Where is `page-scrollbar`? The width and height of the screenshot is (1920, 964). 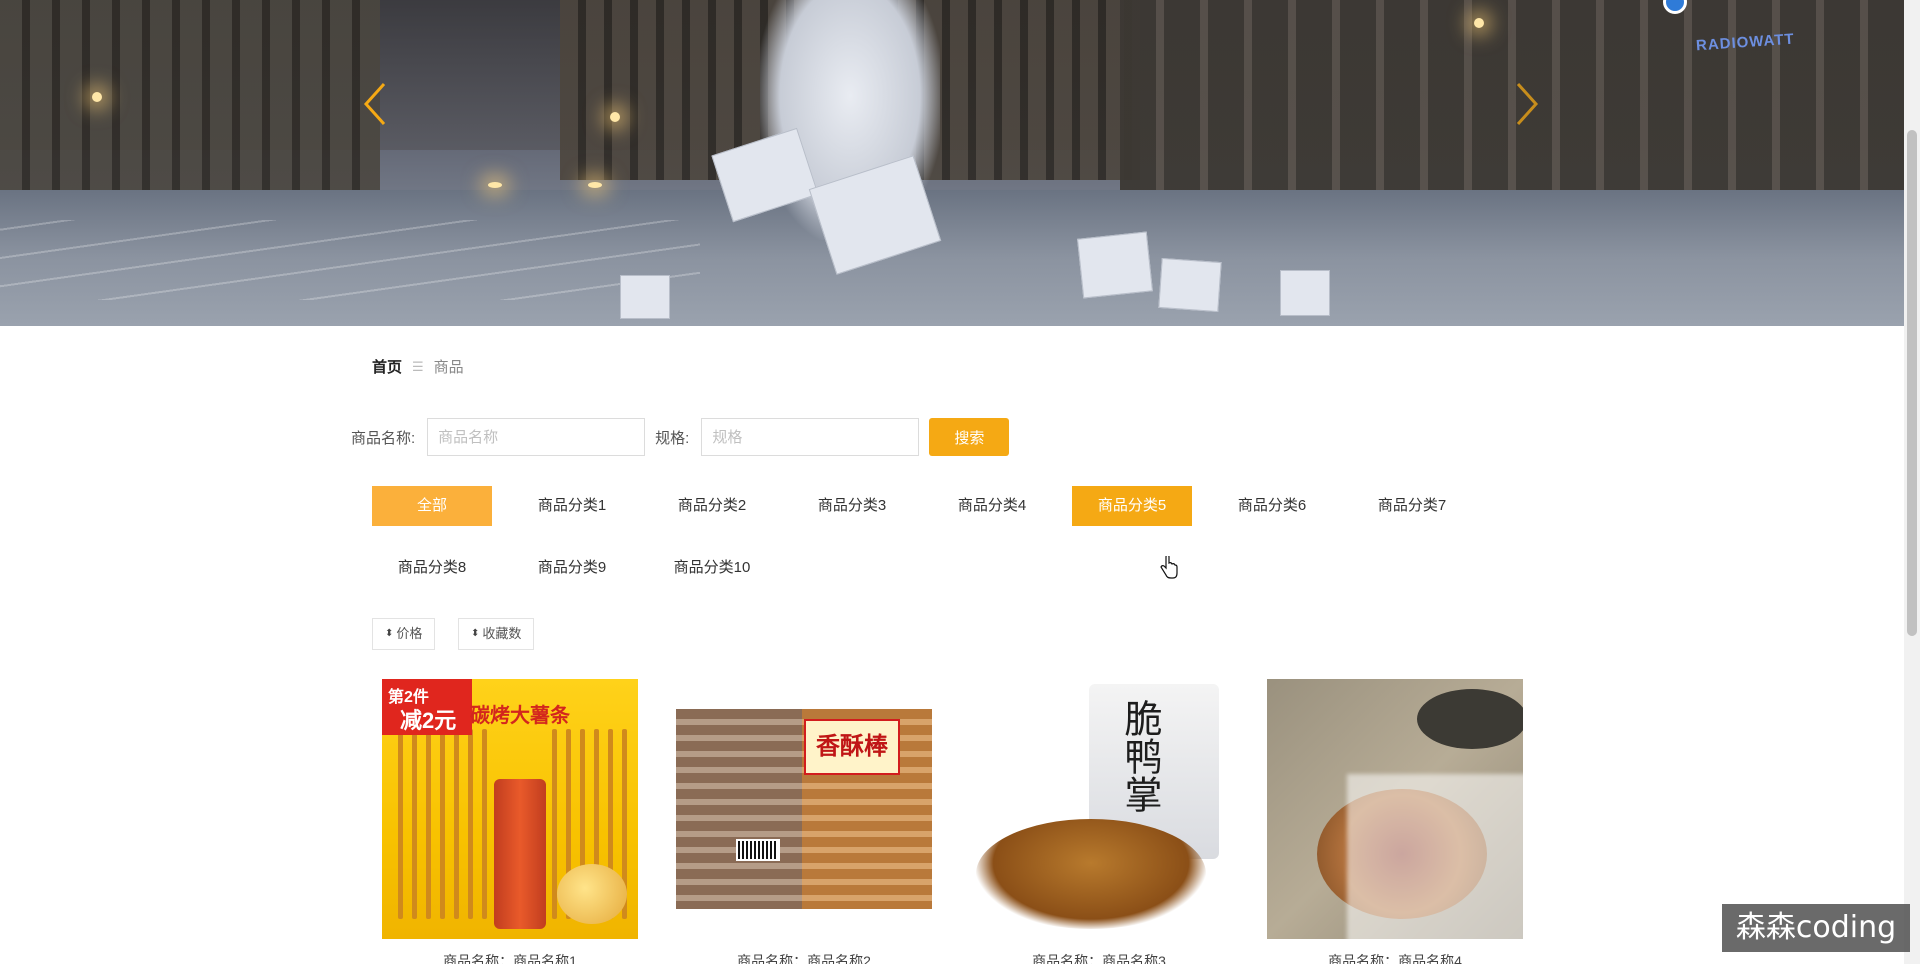
page-scrollbar is located at coordinates (1912, 482).